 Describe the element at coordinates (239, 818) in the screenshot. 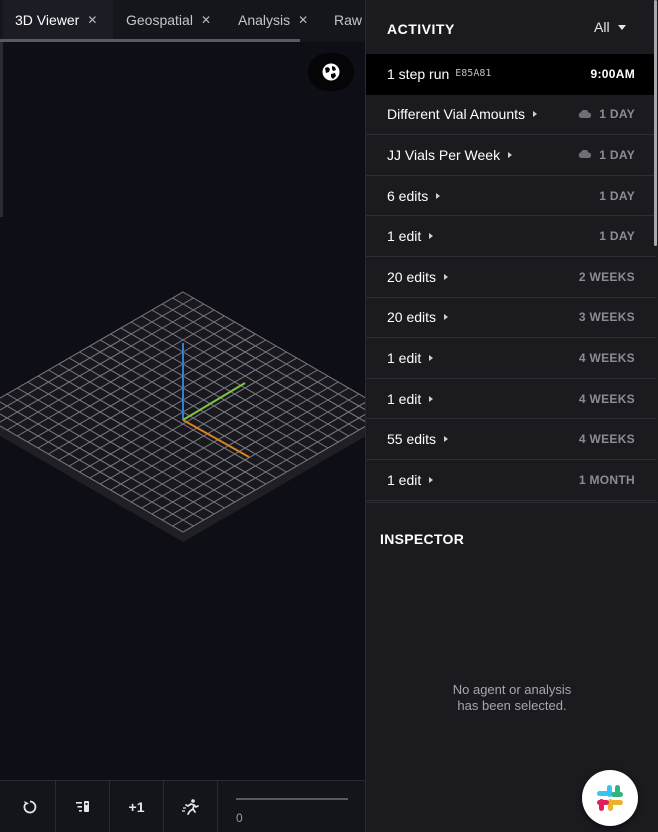

I see `timeline-value: 0` at that location.